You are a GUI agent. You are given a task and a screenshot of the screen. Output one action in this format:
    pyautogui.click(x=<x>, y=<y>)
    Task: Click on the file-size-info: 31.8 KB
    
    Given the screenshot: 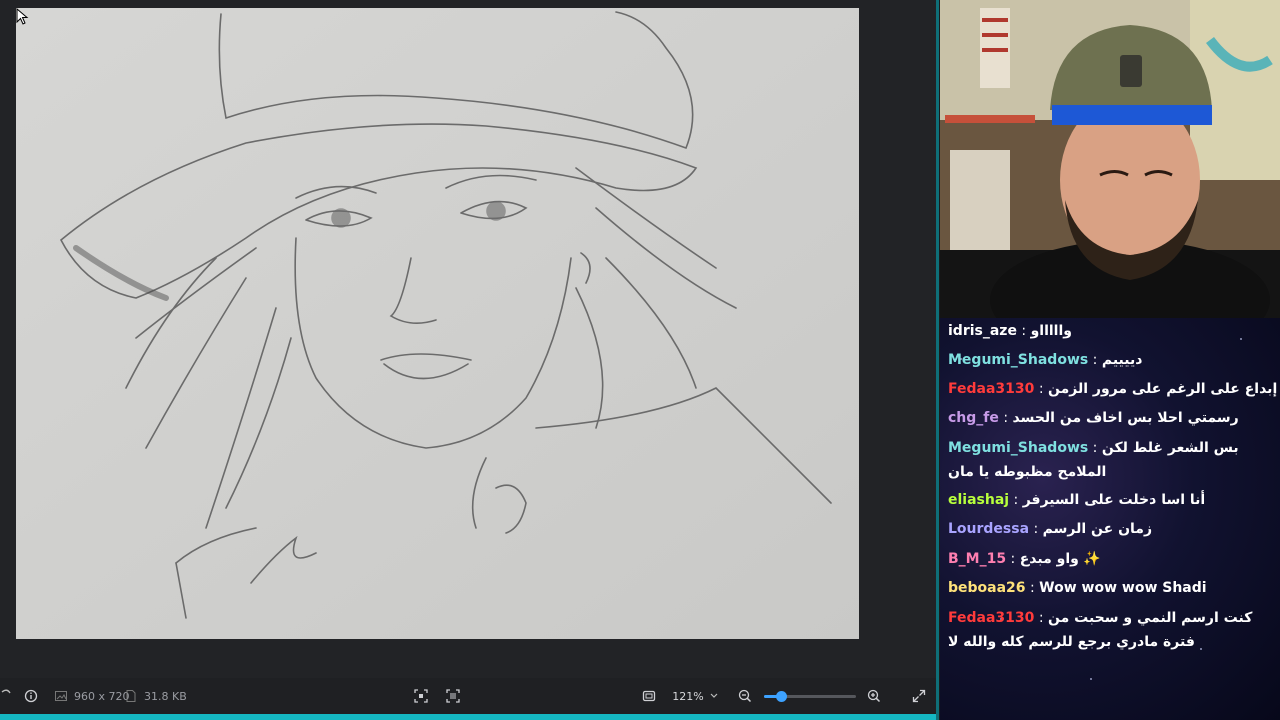 What is the action you would take?
    pyautogui.click(x=155, y=696)
    